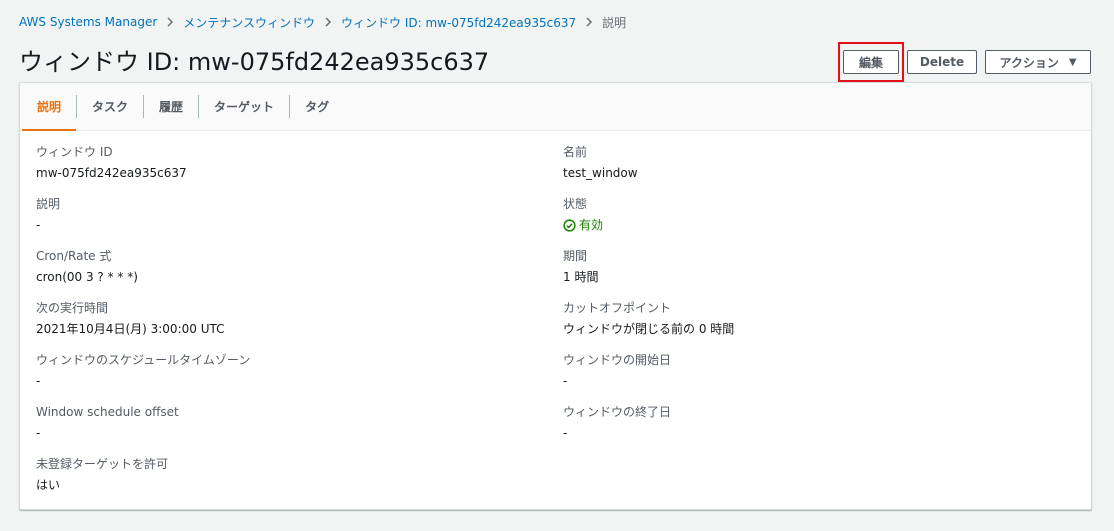 This screenshot has height=531, width=1114. What do you see at coordinates (575, 204) in the screenshot?
I see `field-label: 状態` at bounding box center [575, 204].